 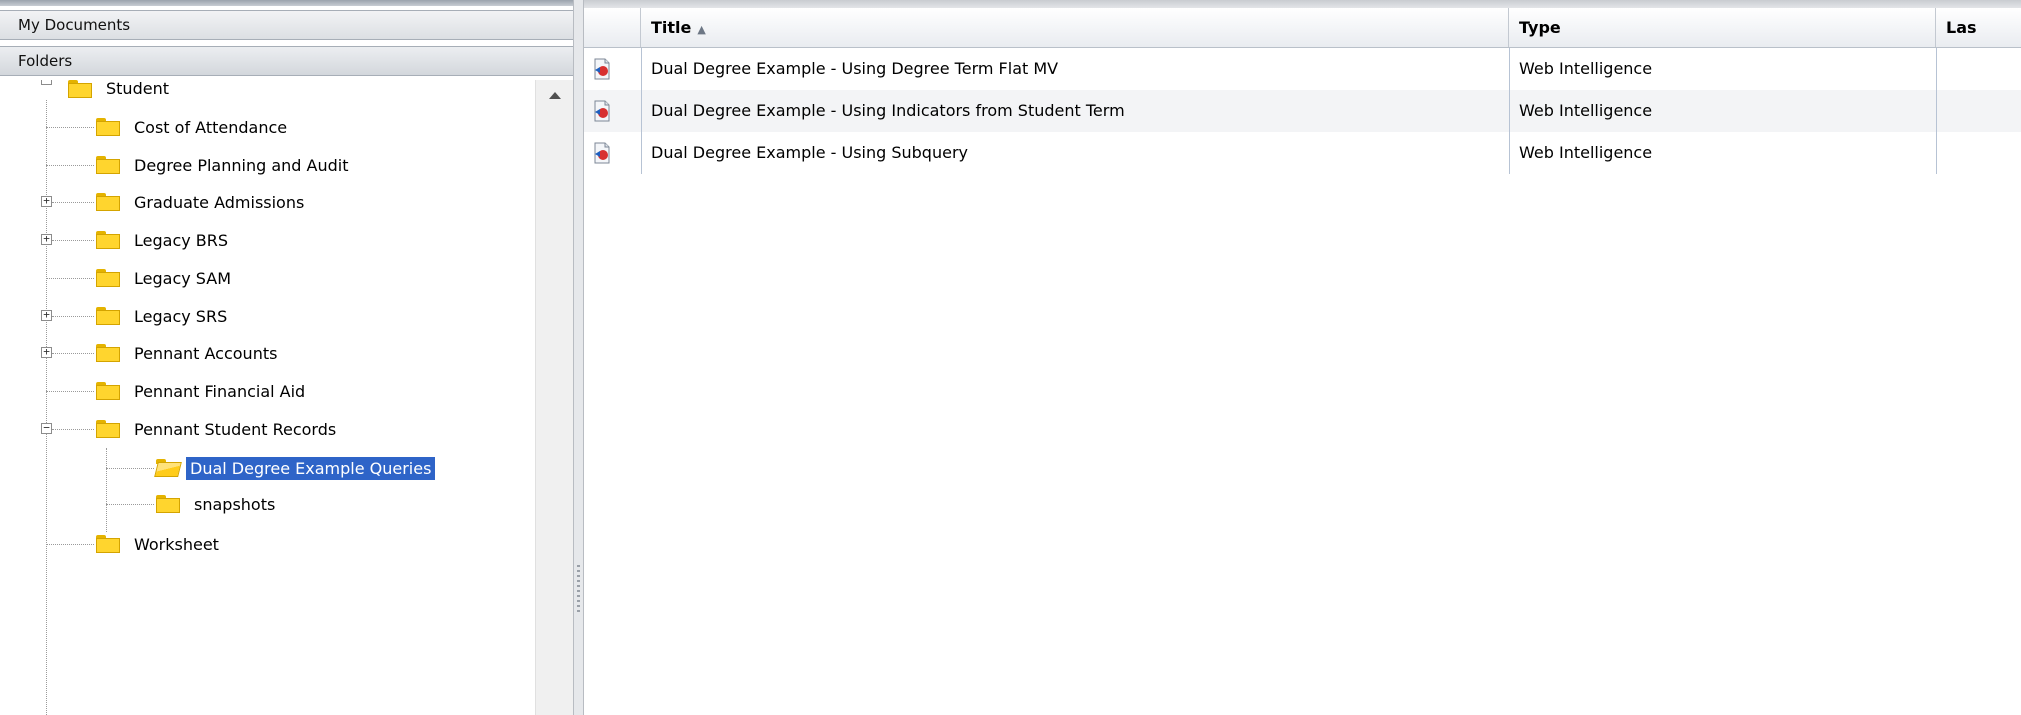 I want to click on tree-node-label: Graduate Admissions, so click(x=219, y=202).